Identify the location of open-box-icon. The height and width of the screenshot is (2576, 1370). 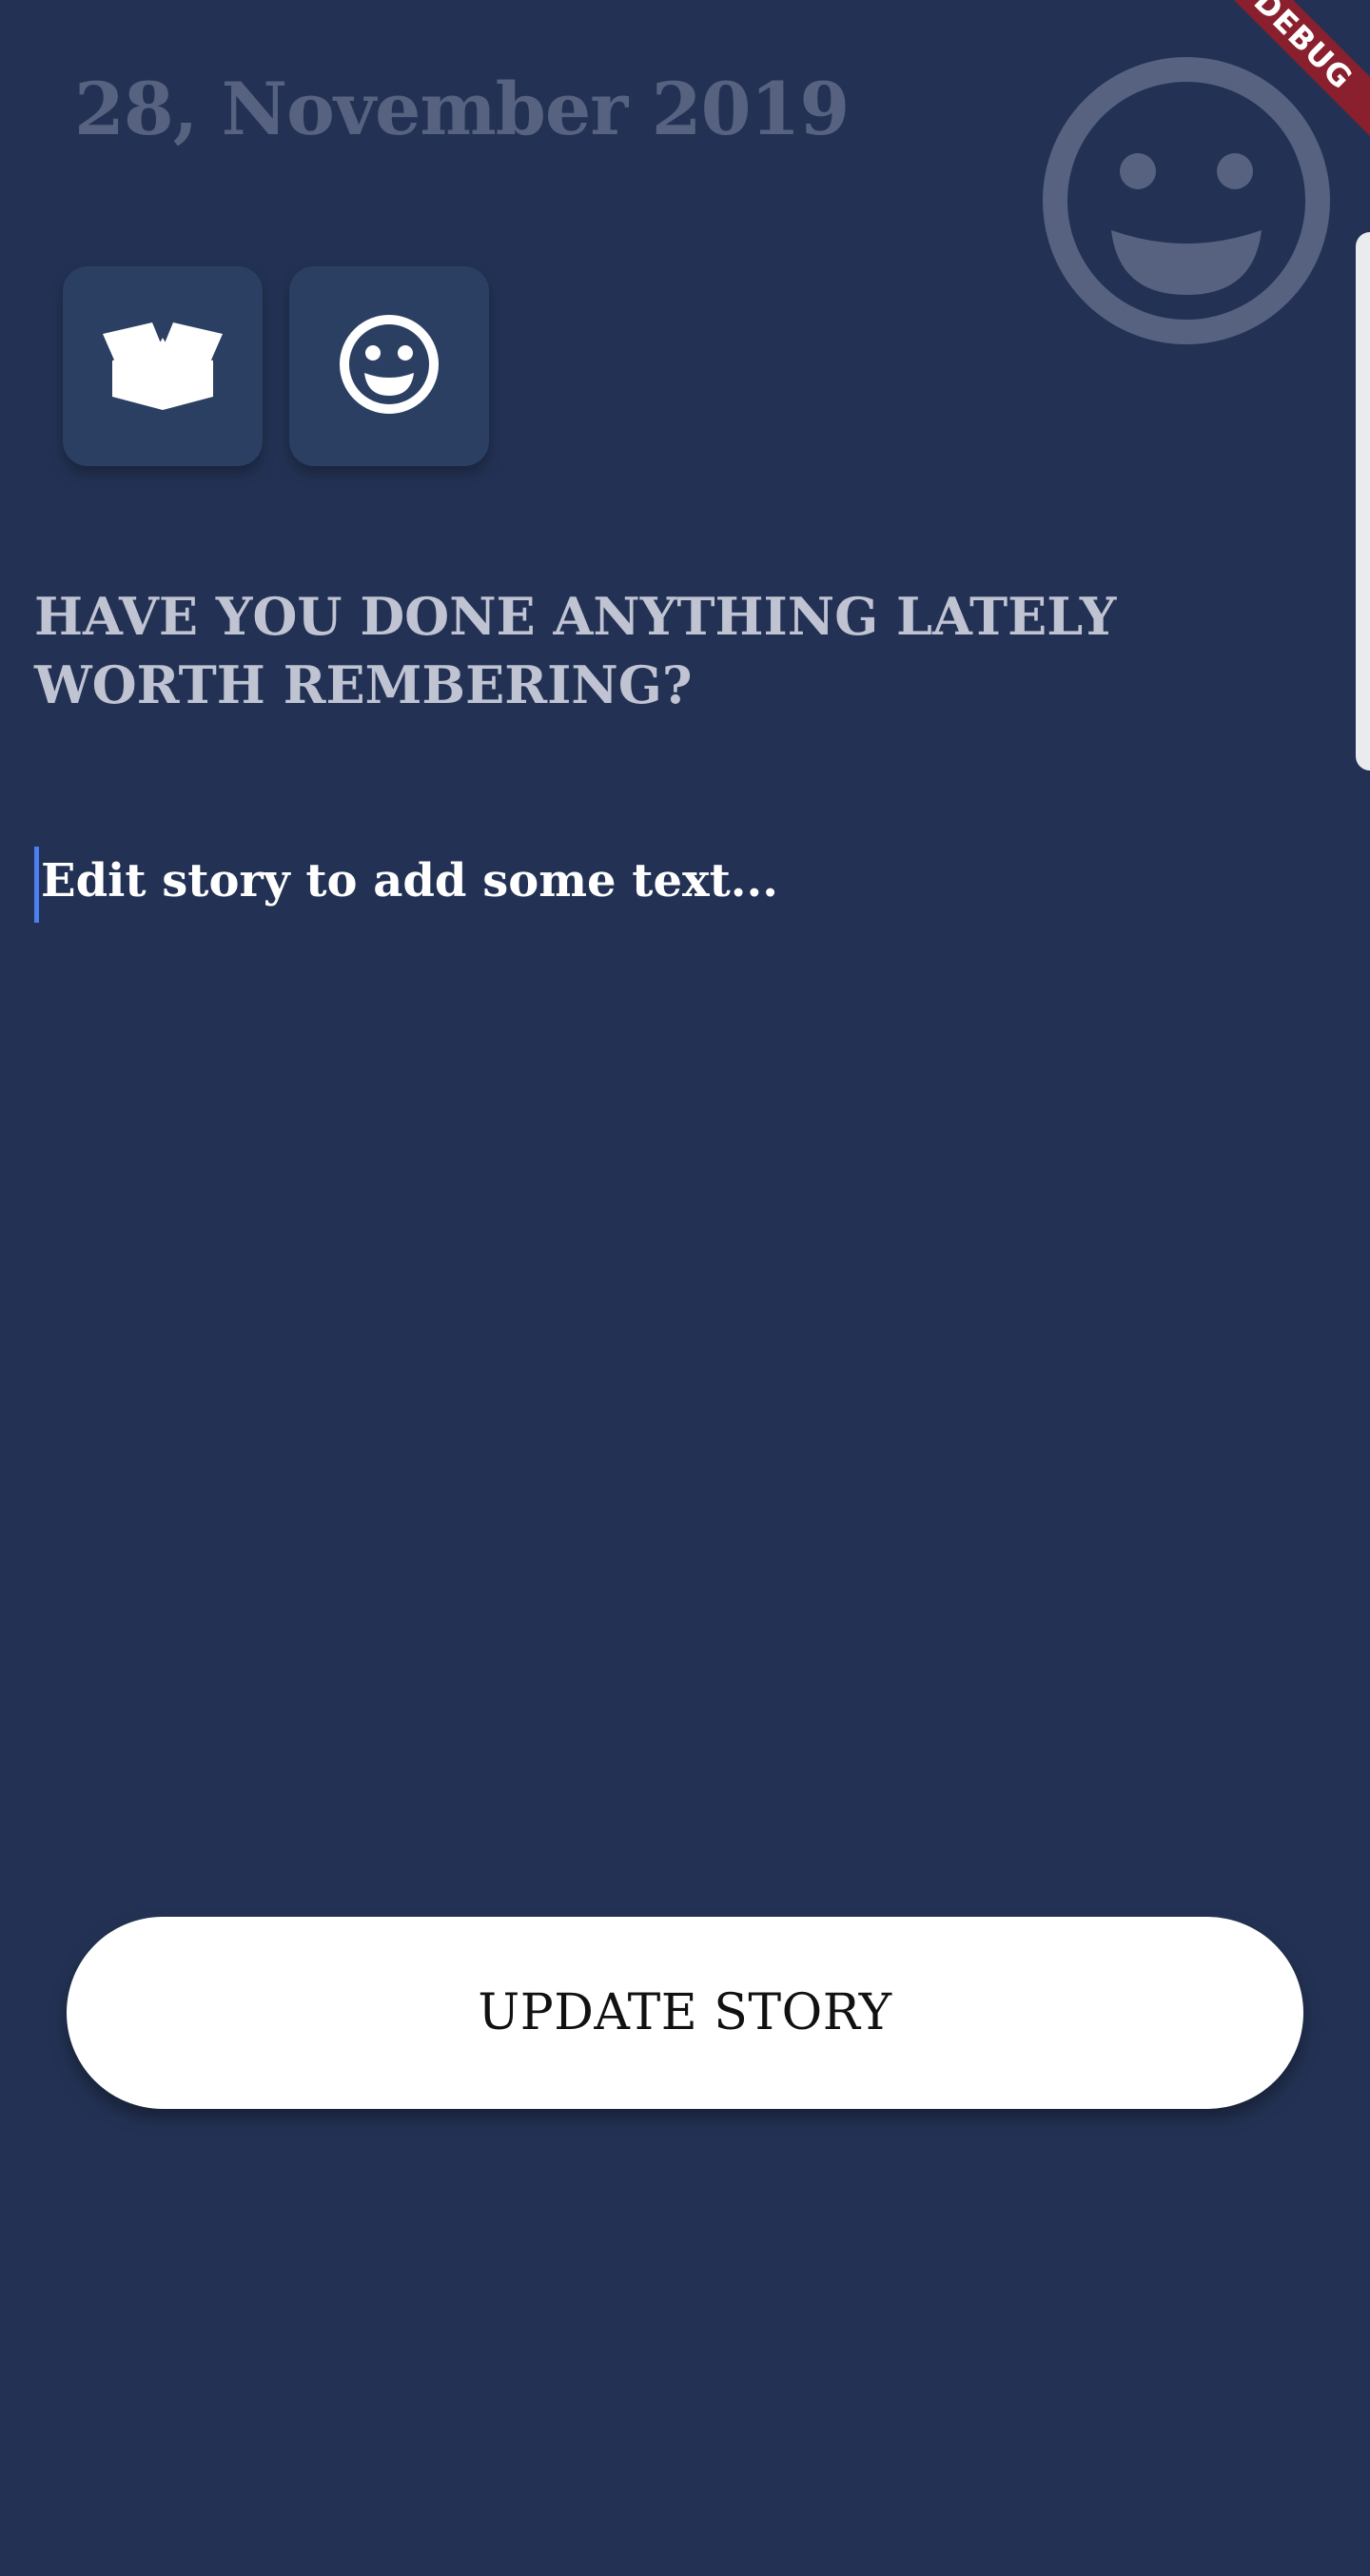
(162, 366).